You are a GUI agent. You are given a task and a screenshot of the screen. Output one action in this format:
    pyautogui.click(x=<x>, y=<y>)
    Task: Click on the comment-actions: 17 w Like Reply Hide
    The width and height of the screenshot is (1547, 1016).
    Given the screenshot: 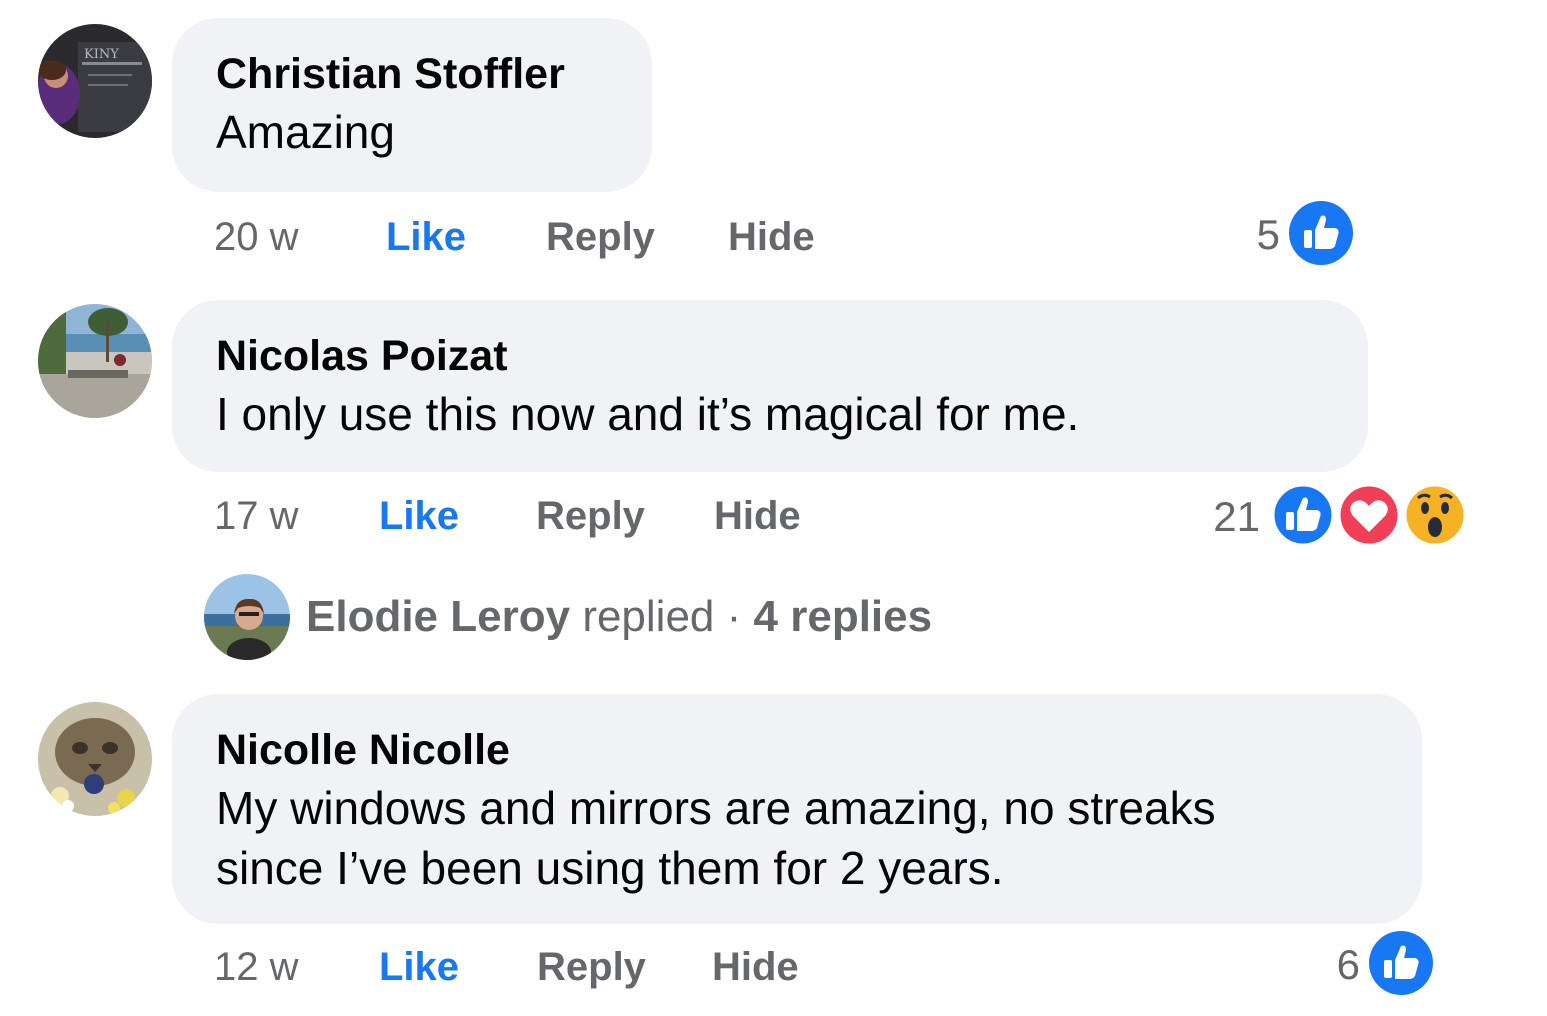 What is the action you would take?
    pyautogui.click(x=534, y=516)
    